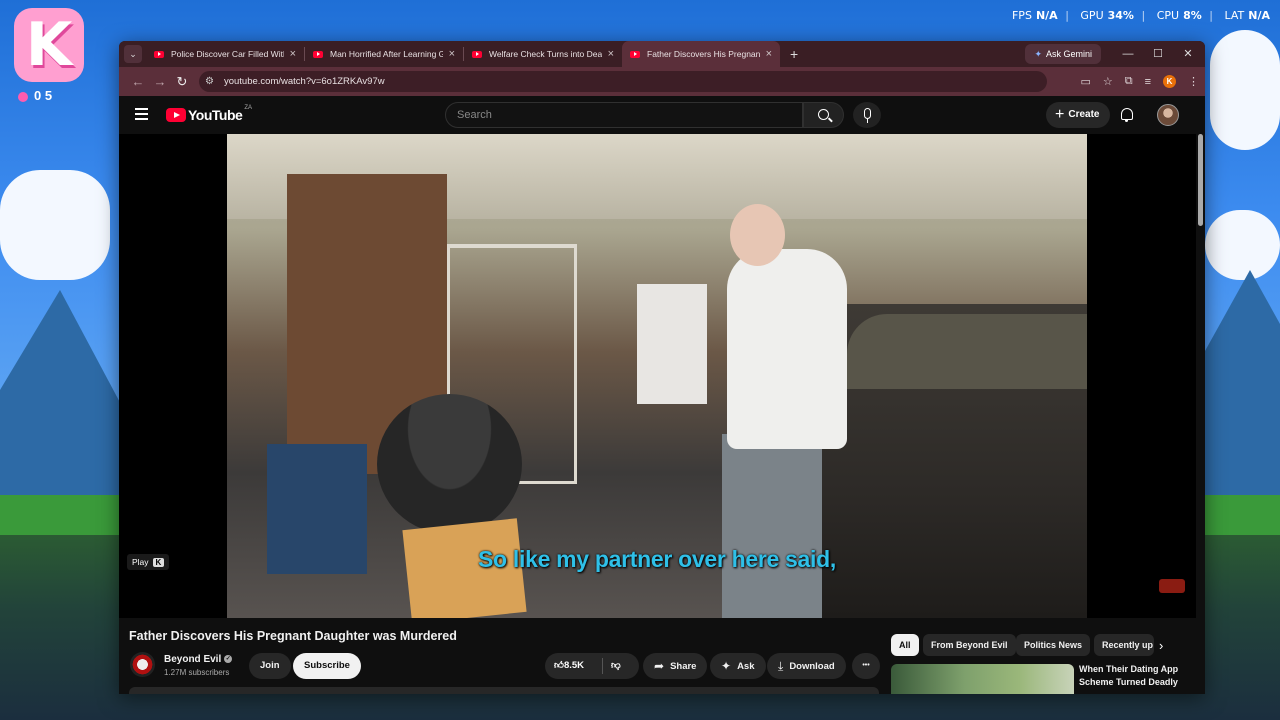 The height and width of the screenshot is (720, 1280). What do you see at coordinates (1021, 15) in the screenshot?
I see `fps-label: FPS` at bounding box center [1021, 15].